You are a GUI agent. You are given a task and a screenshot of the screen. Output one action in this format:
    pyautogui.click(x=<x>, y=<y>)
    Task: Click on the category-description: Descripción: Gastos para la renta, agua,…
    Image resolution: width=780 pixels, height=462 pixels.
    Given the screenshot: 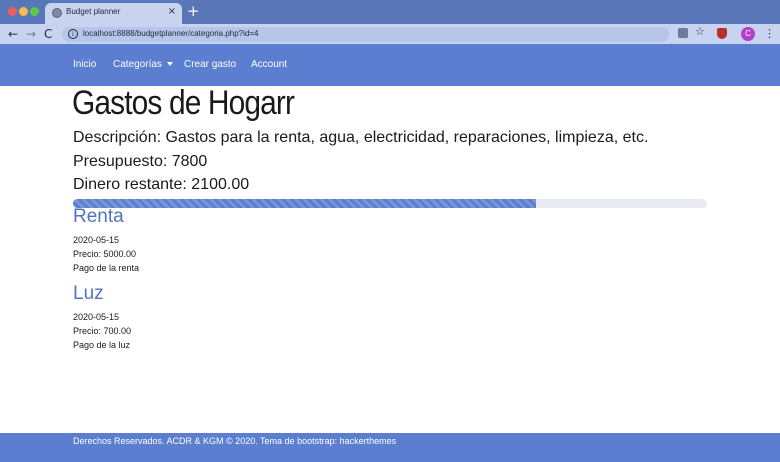 What is the action you would take?
    pyautogui.click(x=361, y=137)
    